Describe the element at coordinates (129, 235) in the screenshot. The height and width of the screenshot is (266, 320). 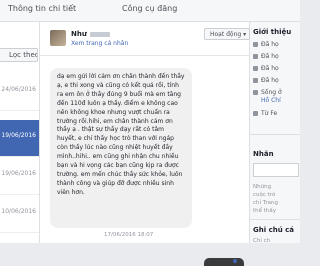
I see `message-timestamp: 17/06/2016 18:07` at that location.